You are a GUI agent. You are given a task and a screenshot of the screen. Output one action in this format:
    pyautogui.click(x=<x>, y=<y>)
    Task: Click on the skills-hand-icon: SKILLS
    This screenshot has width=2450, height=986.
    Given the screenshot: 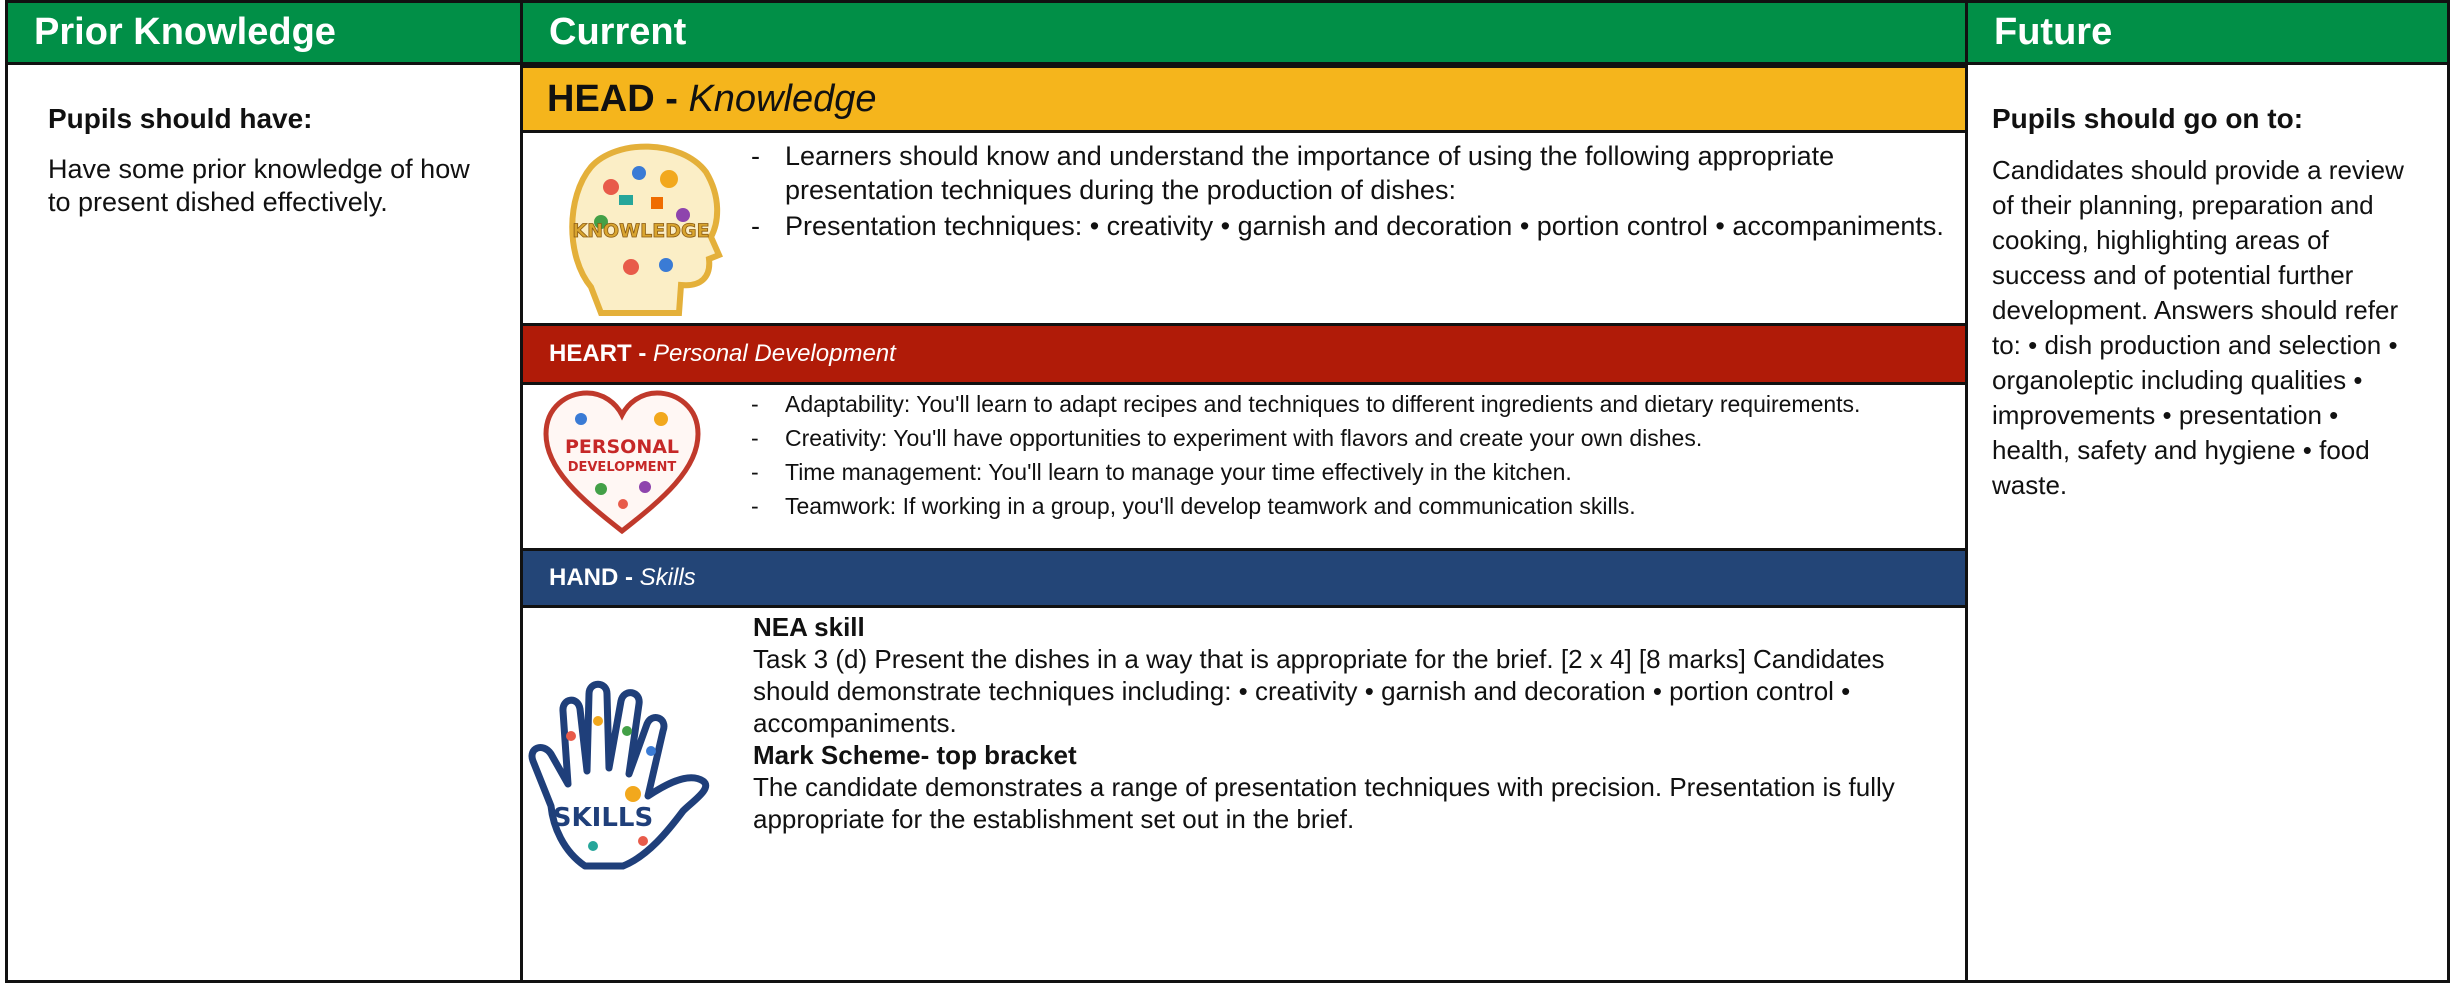 What is the action you would take?
    pyautogui.click(x=618, y=775)
    